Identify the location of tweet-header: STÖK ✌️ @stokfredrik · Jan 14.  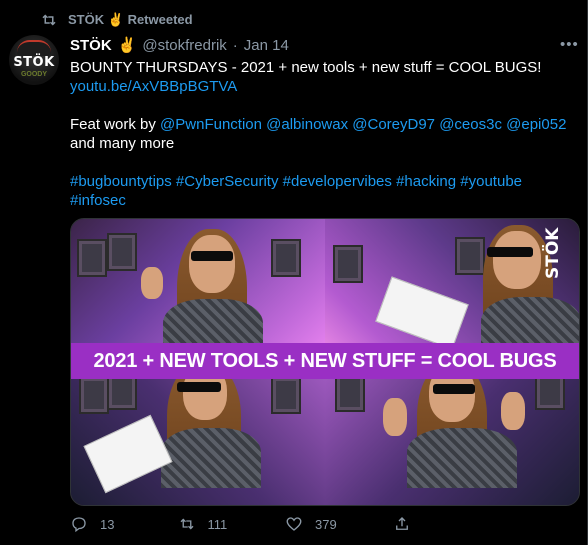
(179, 45).